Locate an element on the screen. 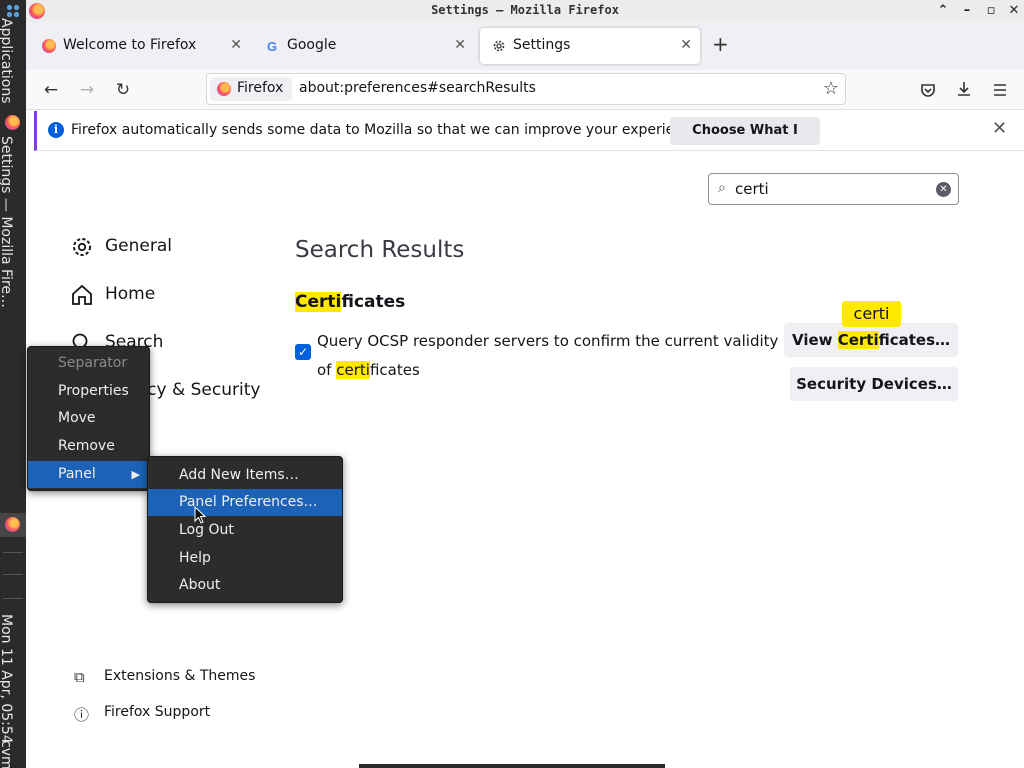 This screenshot has width=1024, height=768. url-text: about:preferences#searchResults is located at coordinates (417, 88).